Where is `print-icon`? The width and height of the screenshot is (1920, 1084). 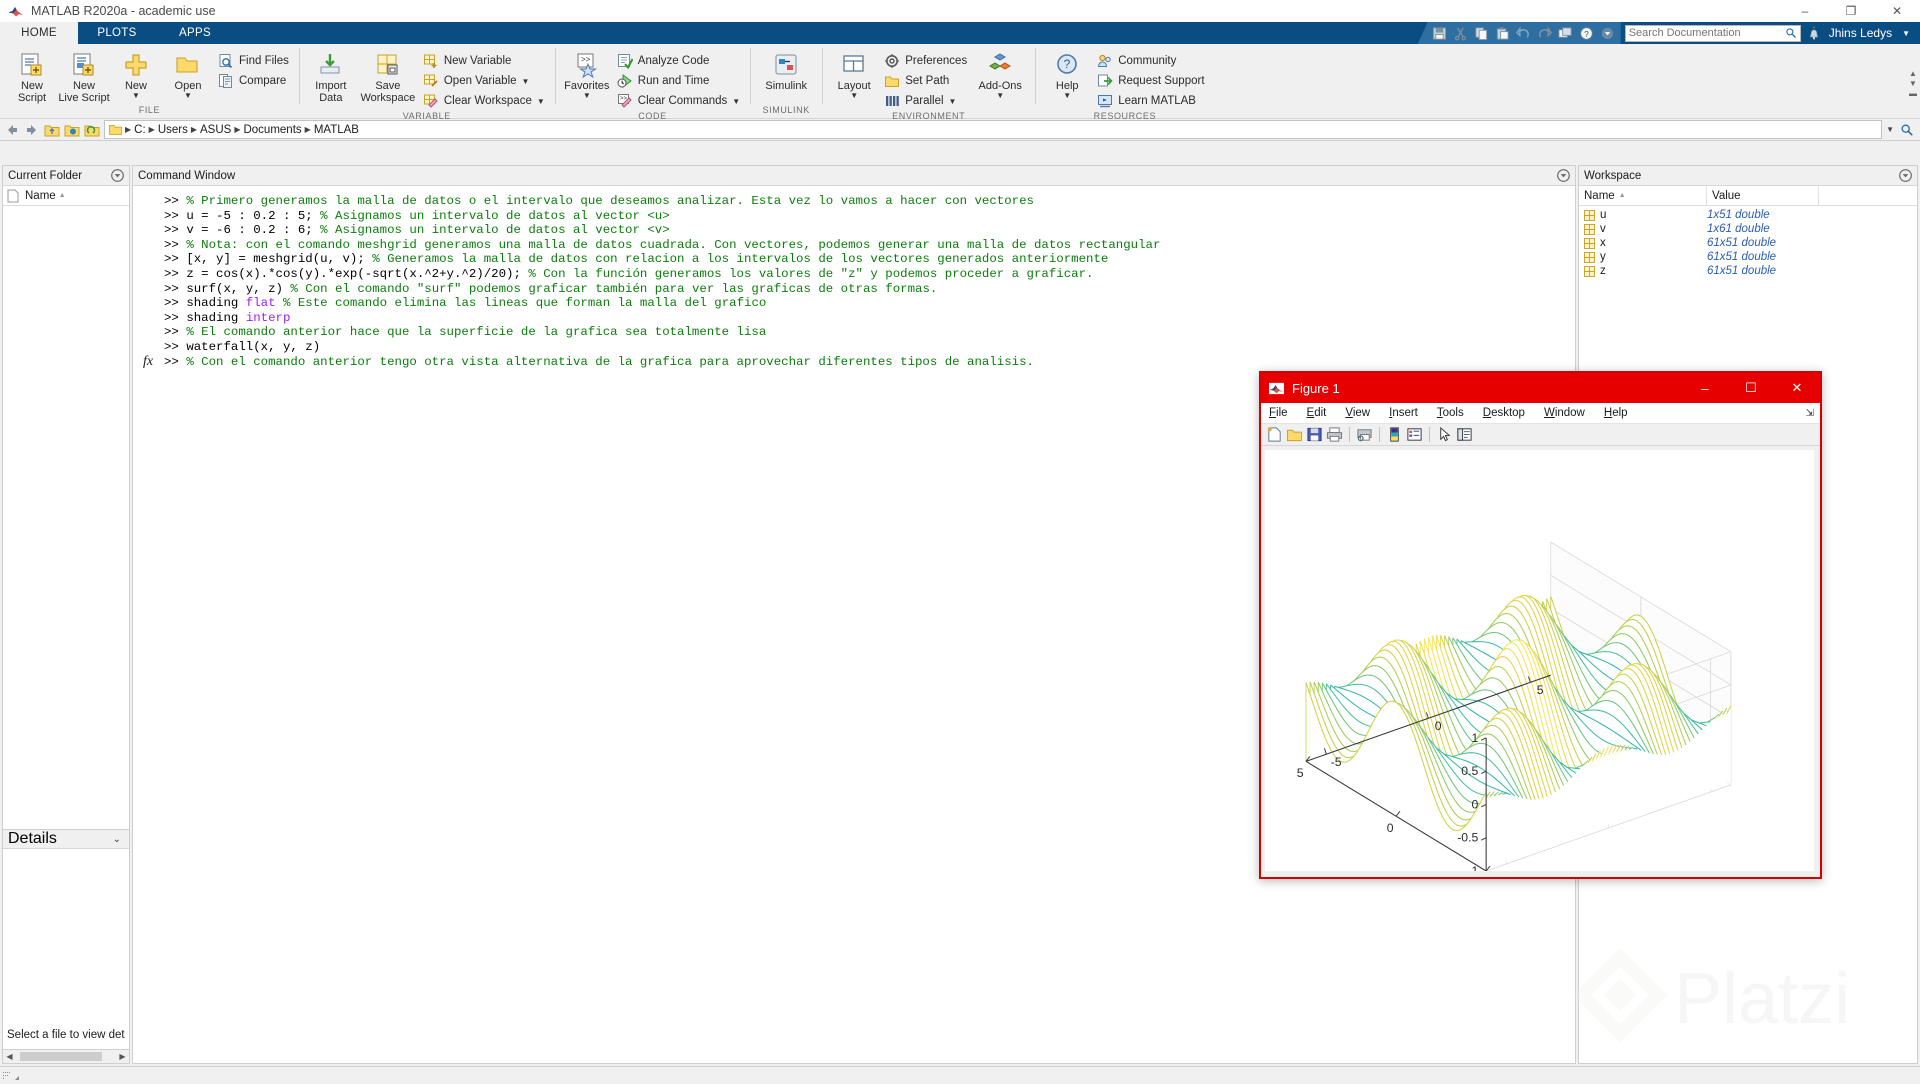 print-icon is located at coordinates (1334, 434).